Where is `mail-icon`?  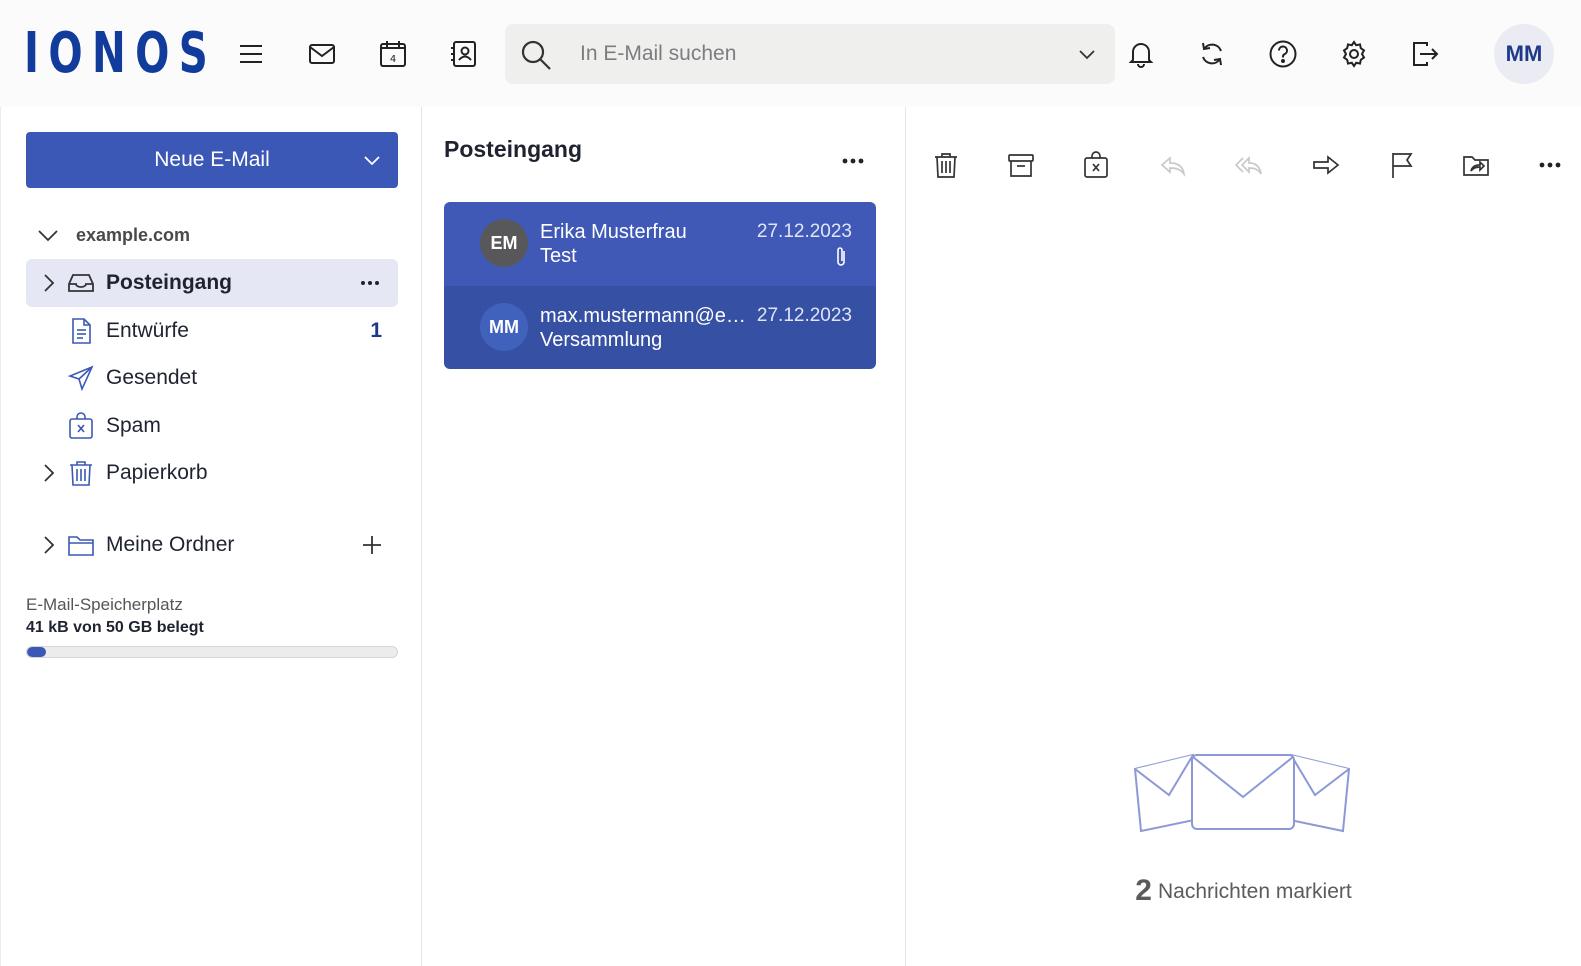 mail-icon is located at coordinates (322, 54).